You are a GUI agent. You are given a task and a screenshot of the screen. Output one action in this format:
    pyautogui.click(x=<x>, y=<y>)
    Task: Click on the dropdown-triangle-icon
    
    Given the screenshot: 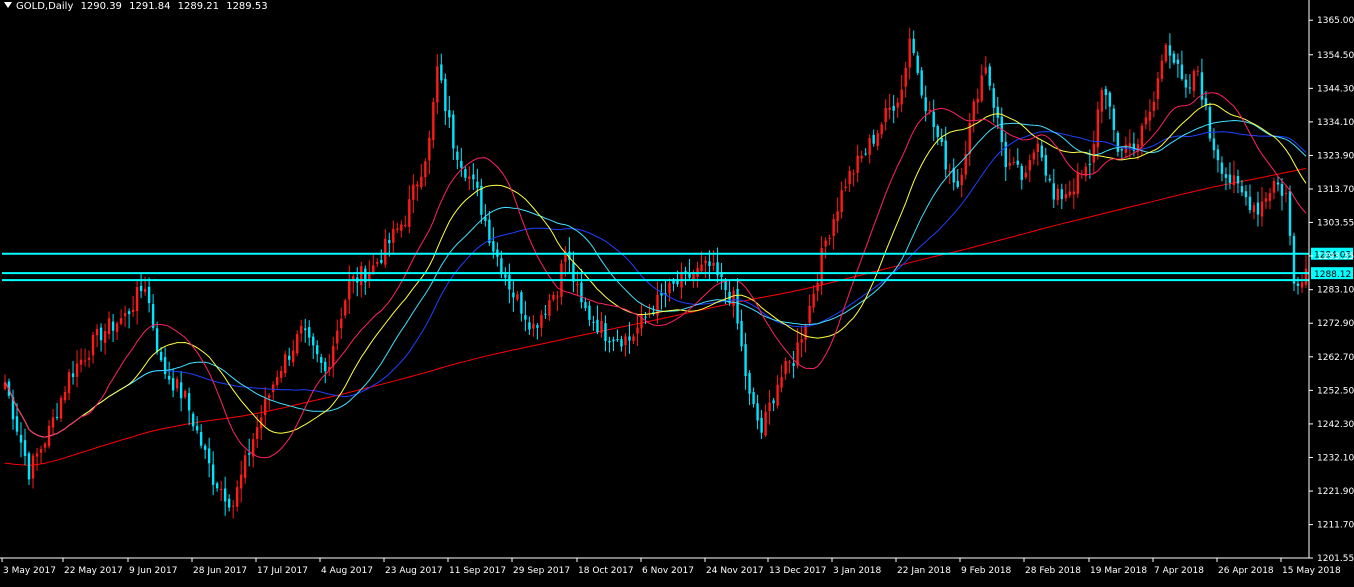 What is the action you would take?
    pyautogui.click(x=8, y=5)
    